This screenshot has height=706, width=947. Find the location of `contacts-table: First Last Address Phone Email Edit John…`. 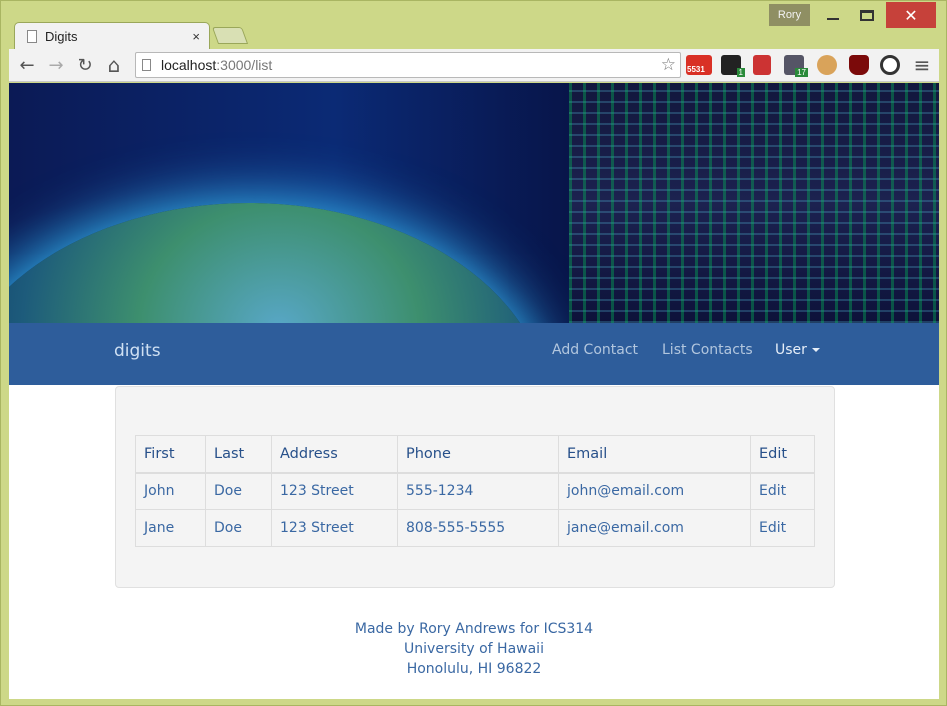

contacts-table: First Last Address Phone Email Edit John… is located at coordinates (475, 491).